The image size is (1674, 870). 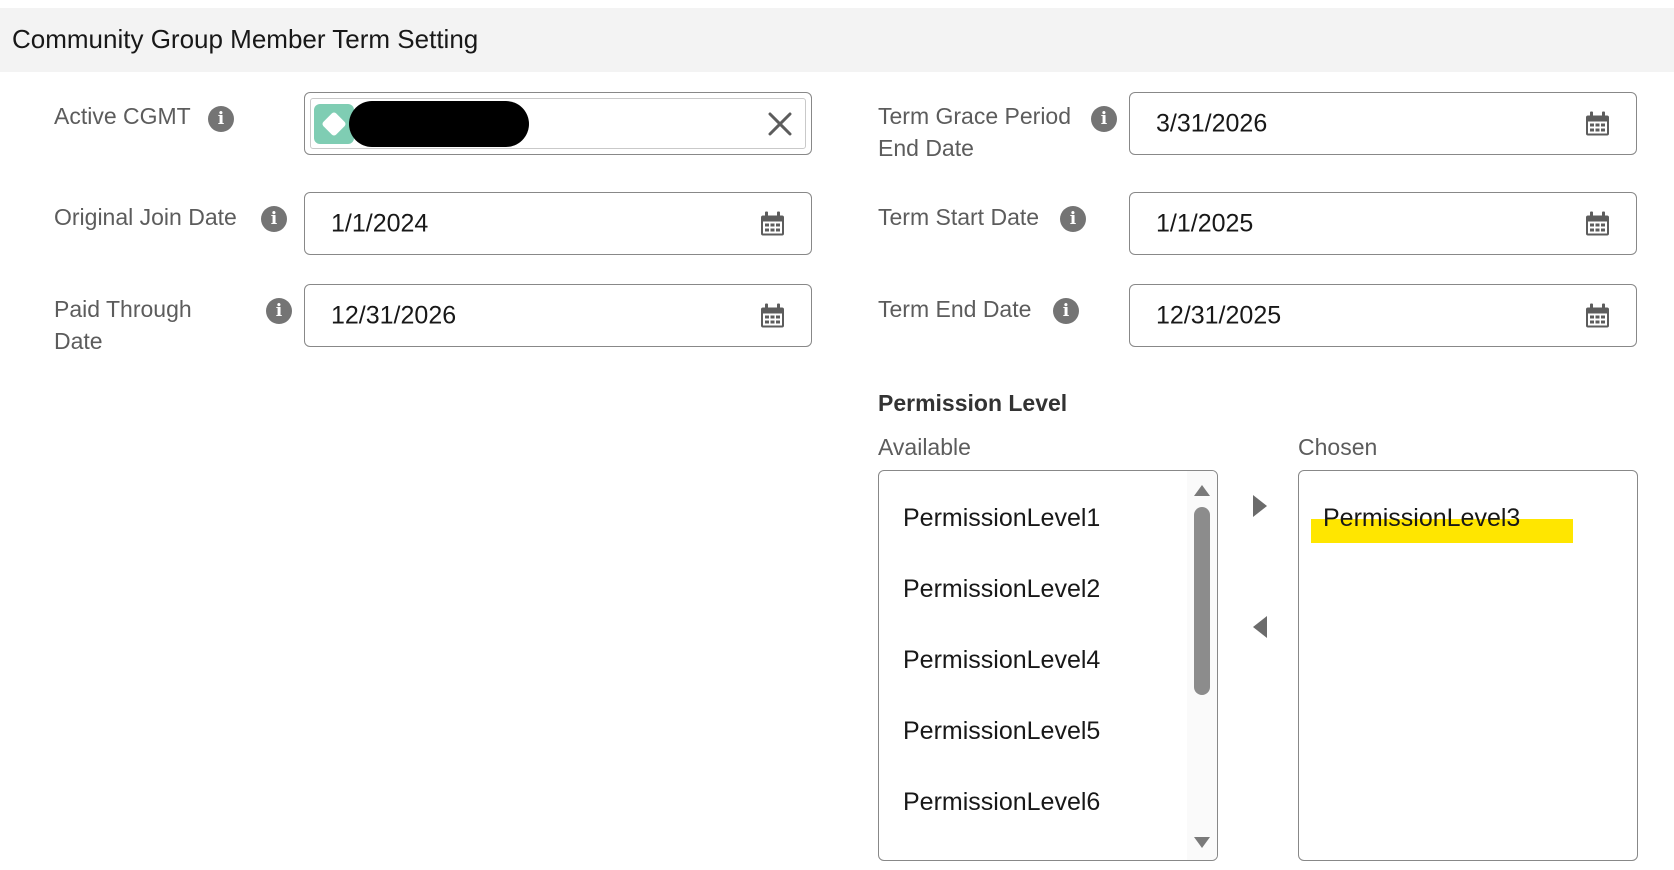 What do you see at coordinates (973, 403) in the screenshot?
I see `permission-level-title: Permission Level` at bounding box center [973, 403].